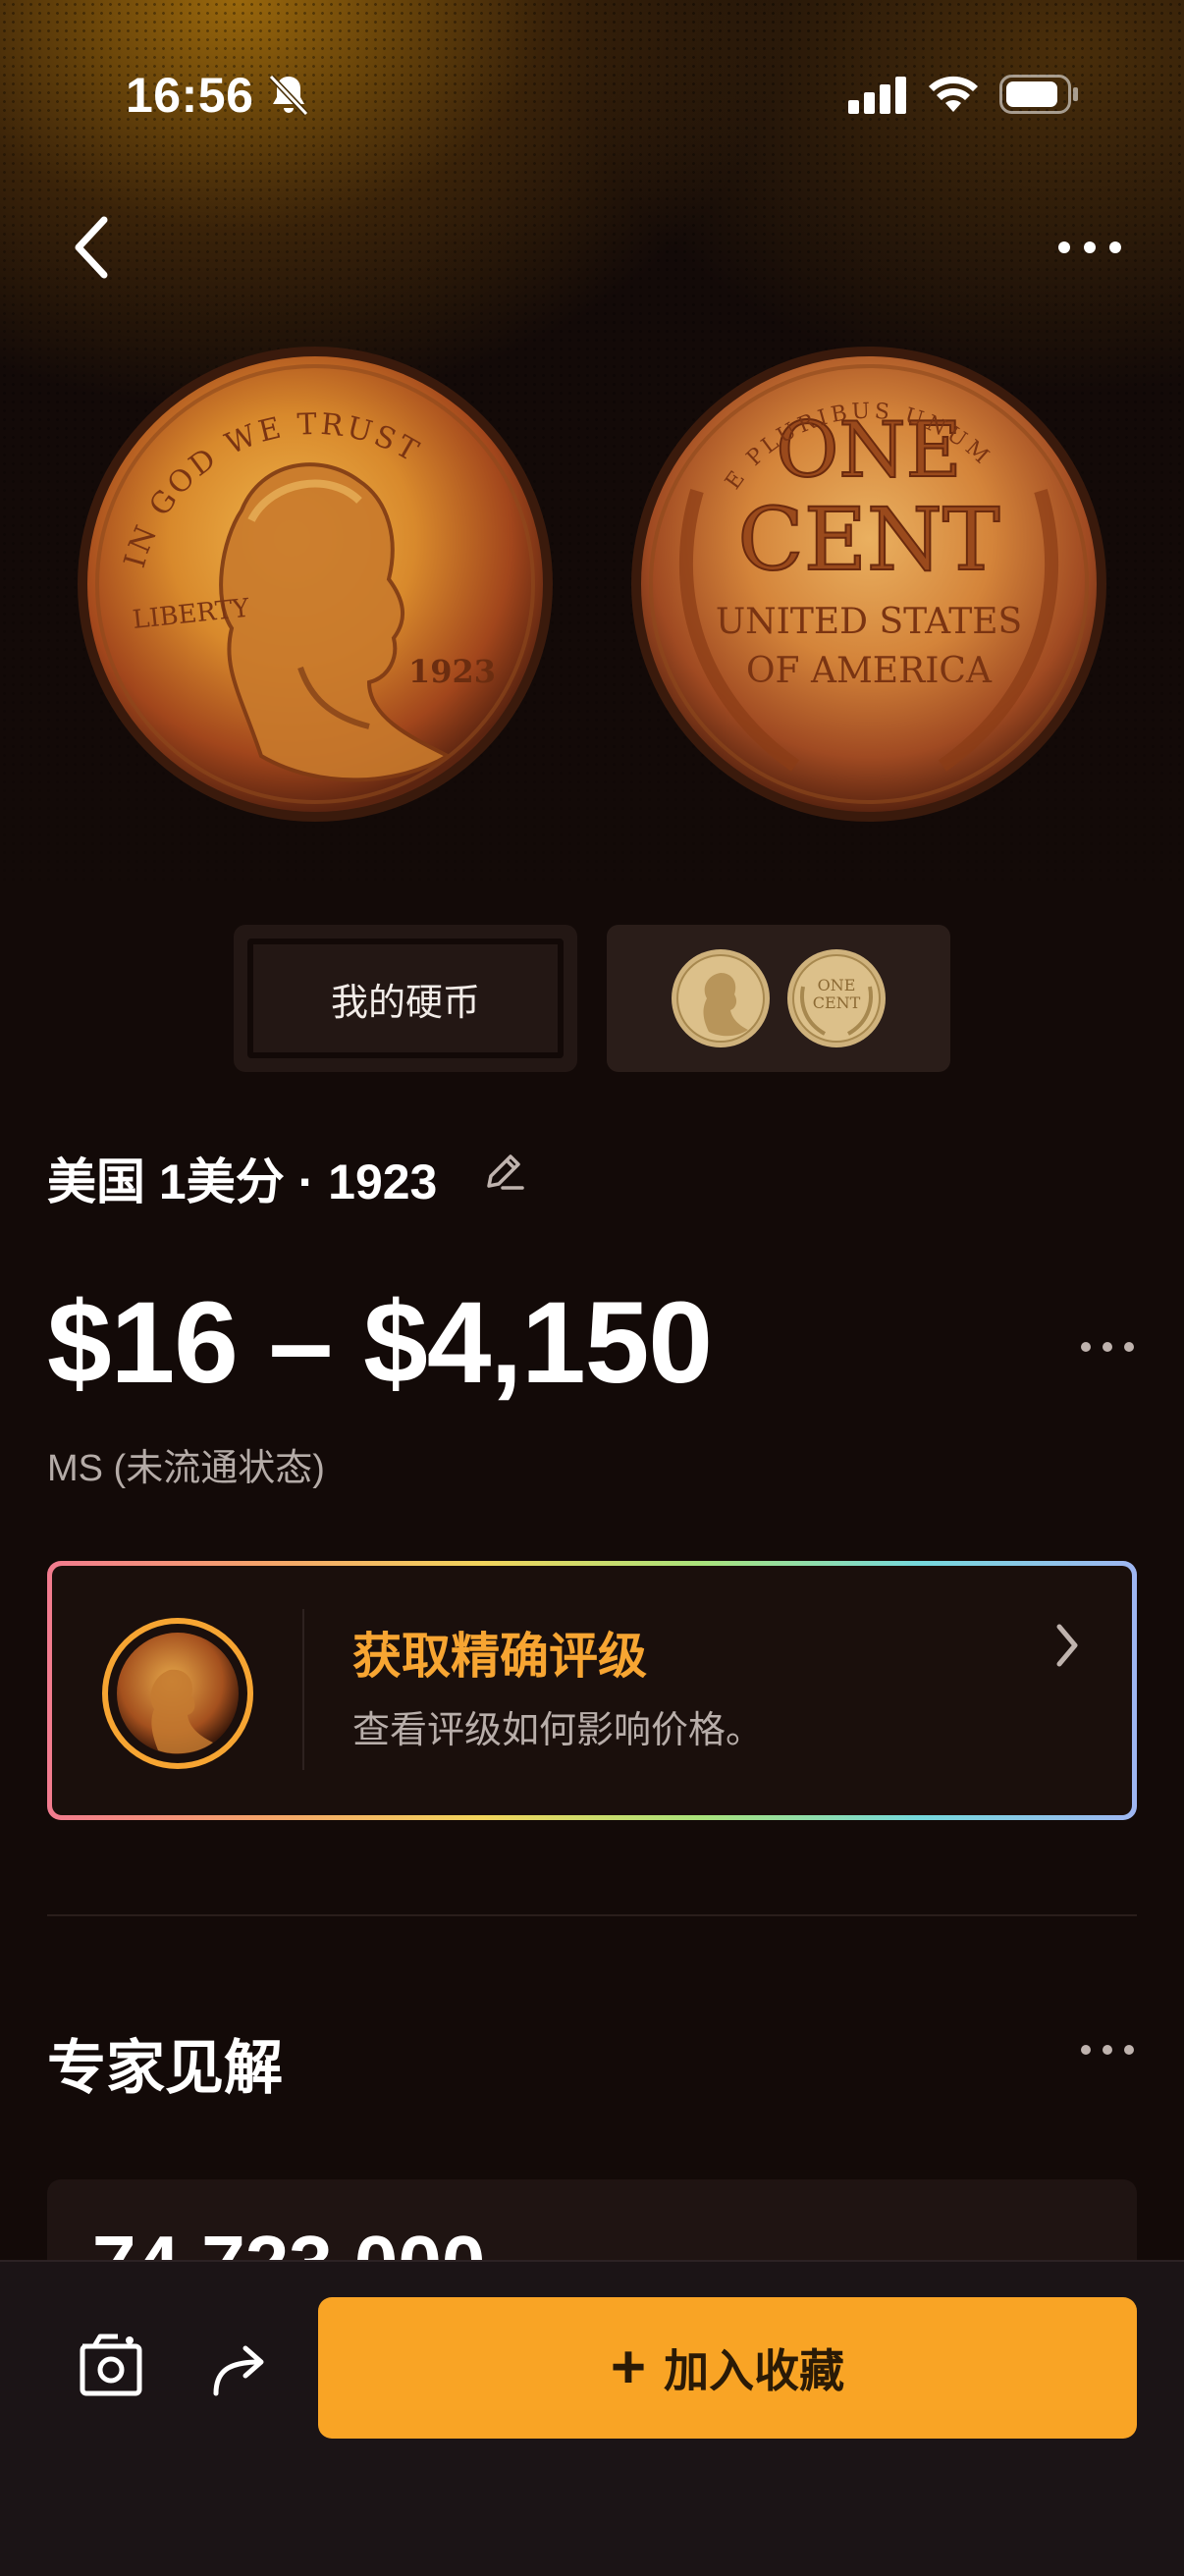 This screenshot has width=1184, height=2576. Describe the element at coordinates (95, 247) in the screenshot. I see `back-chevron-icon` at that location.